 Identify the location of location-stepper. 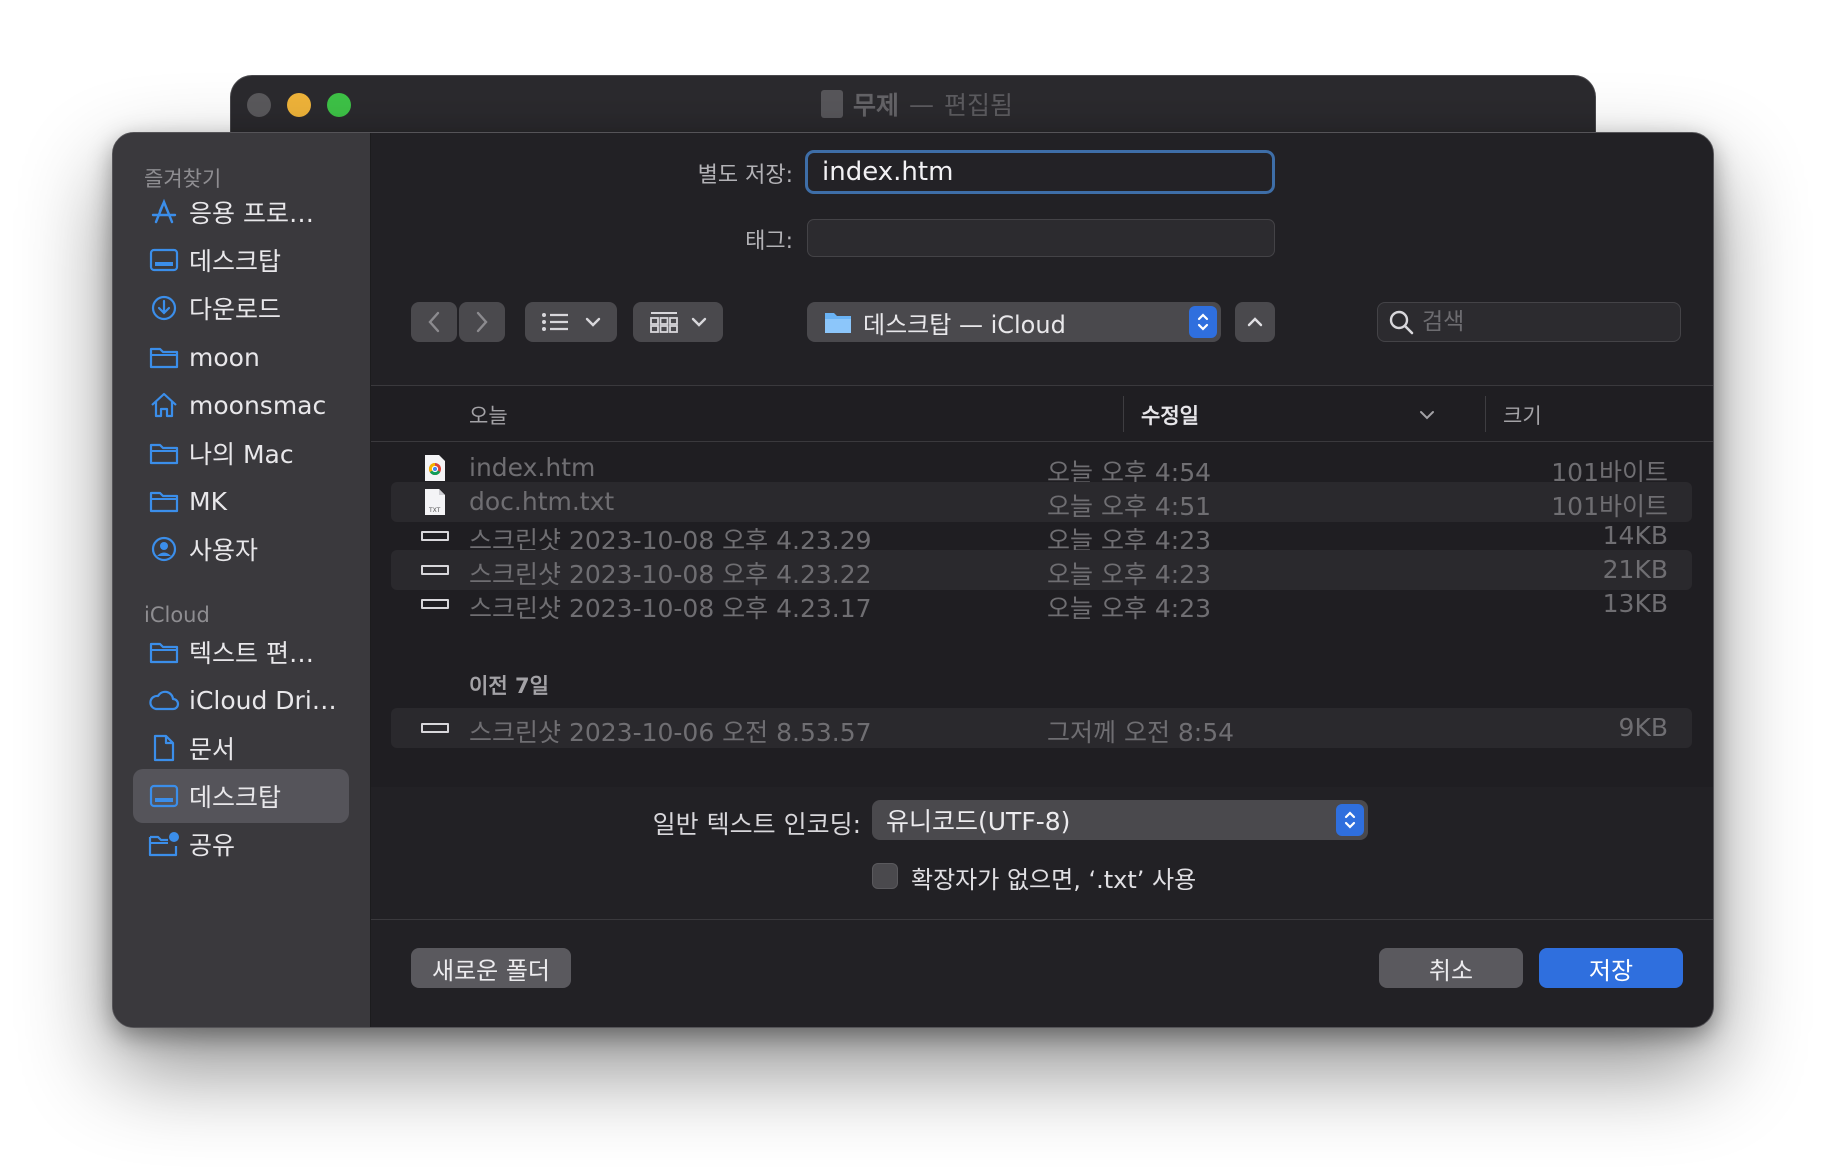
(1203, 322).